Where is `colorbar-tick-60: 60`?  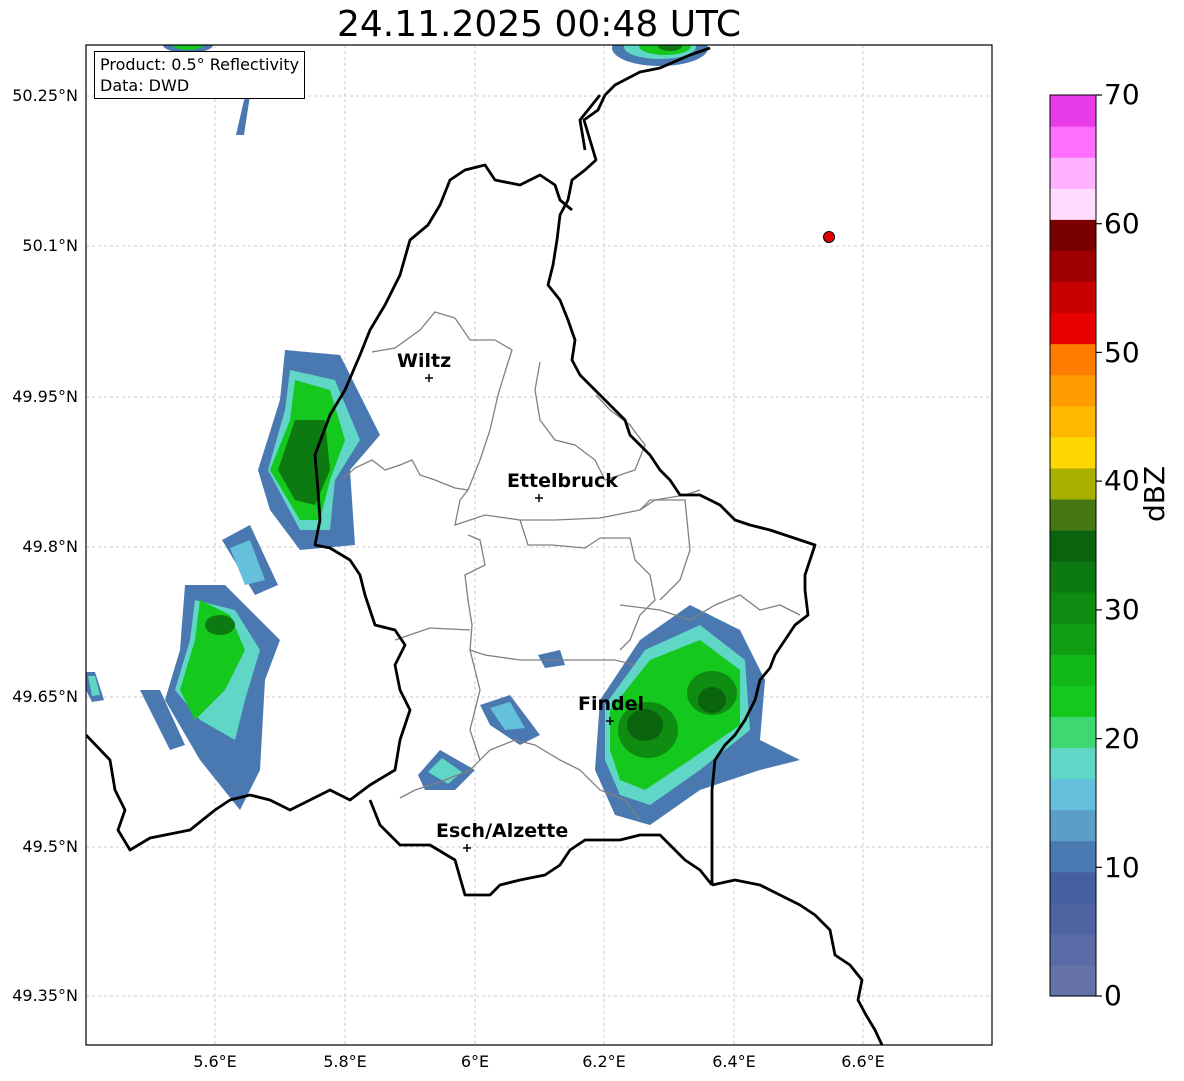
colorbar-tick-60: 60 is located at coordinates (1122, 223).